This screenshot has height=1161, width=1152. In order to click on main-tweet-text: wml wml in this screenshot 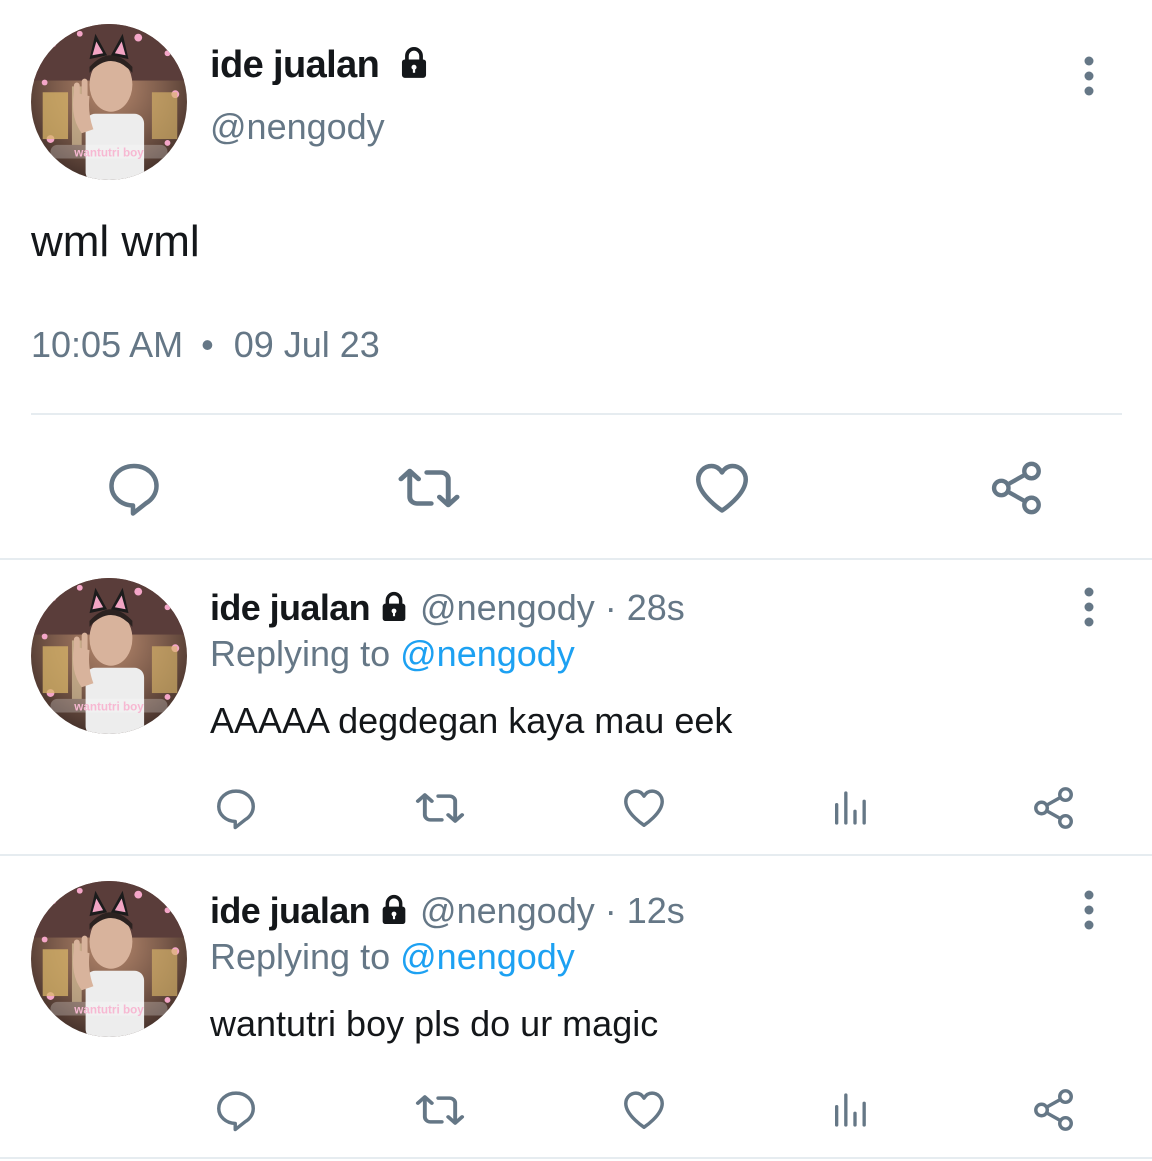, I will do `click(115, 241)`.